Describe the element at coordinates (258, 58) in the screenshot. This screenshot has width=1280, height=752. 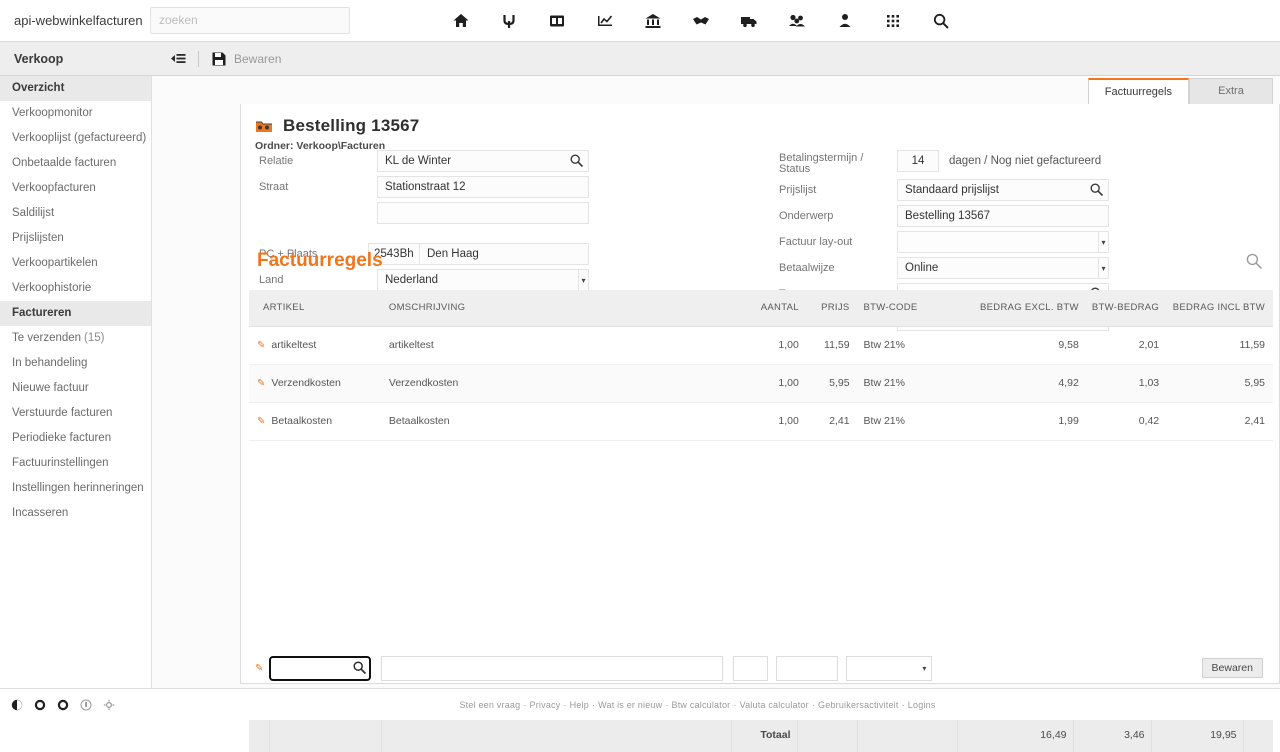
I see `save-button-label: Bewaren` at that location.